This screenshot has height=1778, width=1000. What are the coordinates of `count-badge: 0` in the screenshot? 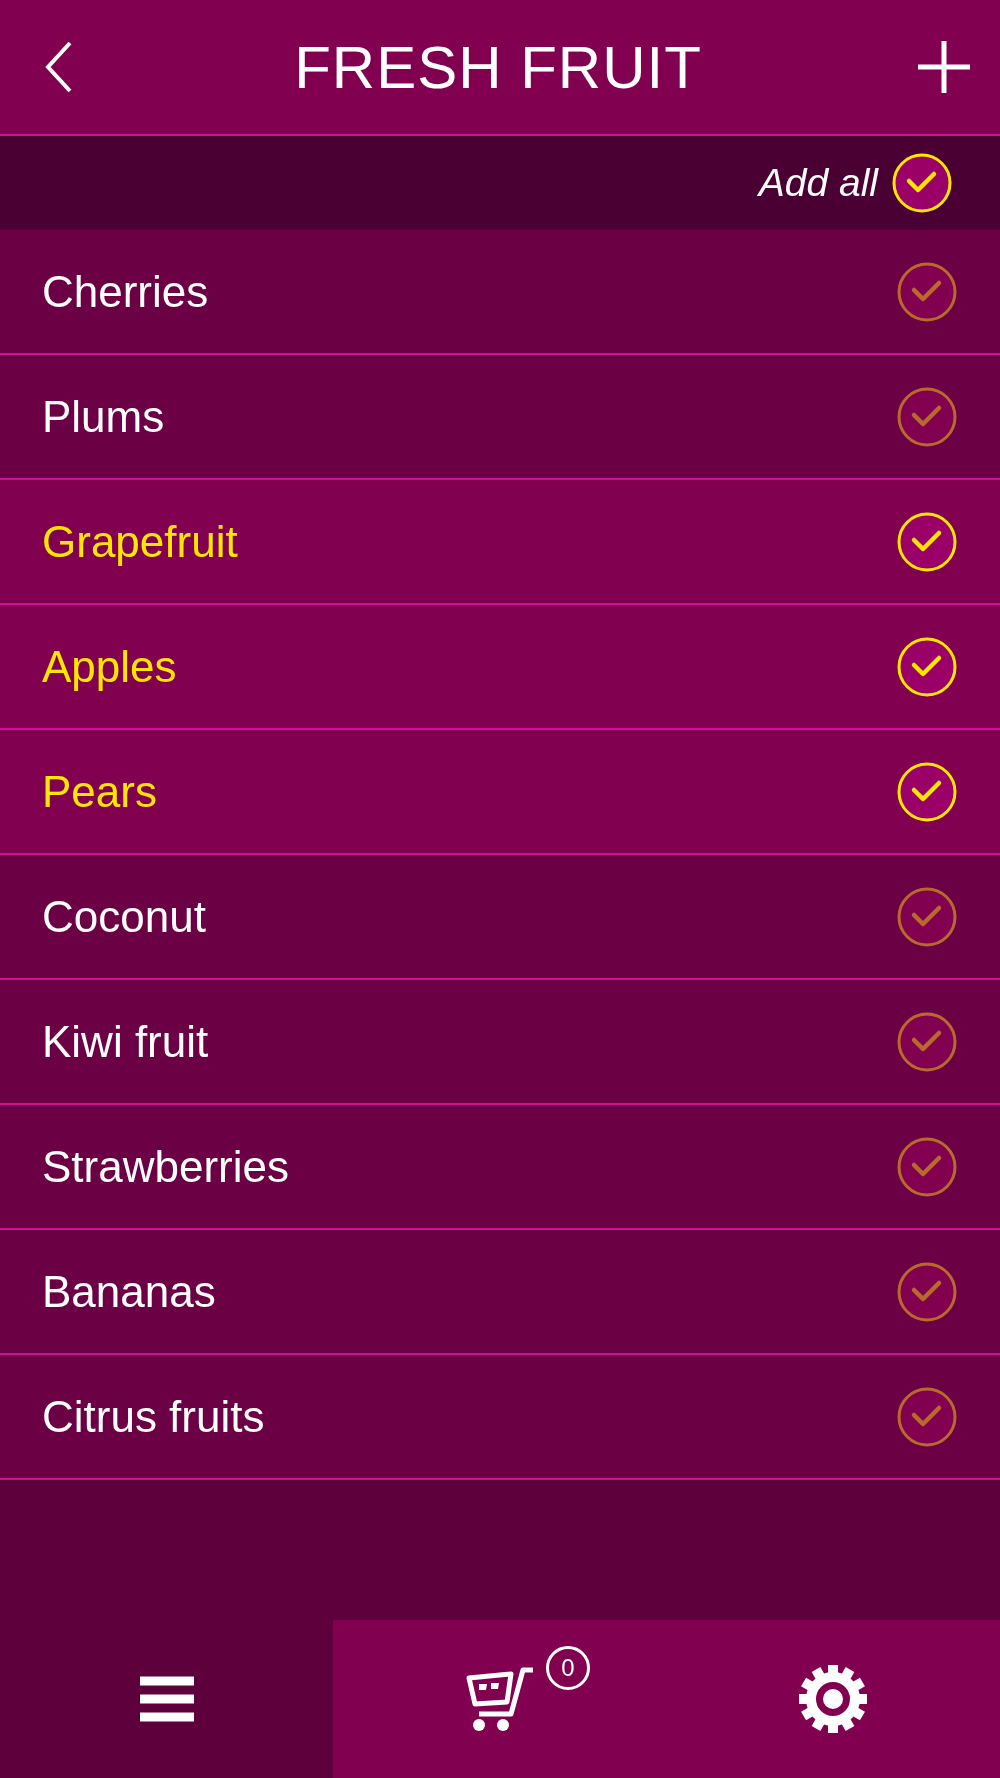 It's located at (568, 1668).